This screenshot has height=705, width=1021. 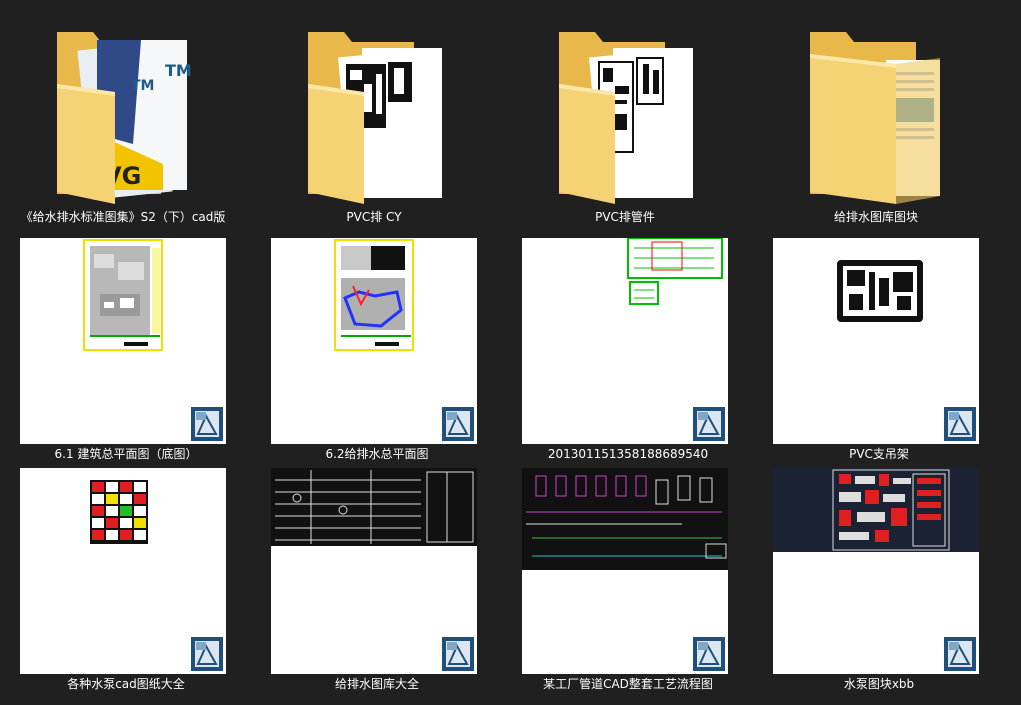 What do you see at coordinates (876, 571) in the screenshot?
I see `pump-blocks-drawing` at bounding box center [876, 571].